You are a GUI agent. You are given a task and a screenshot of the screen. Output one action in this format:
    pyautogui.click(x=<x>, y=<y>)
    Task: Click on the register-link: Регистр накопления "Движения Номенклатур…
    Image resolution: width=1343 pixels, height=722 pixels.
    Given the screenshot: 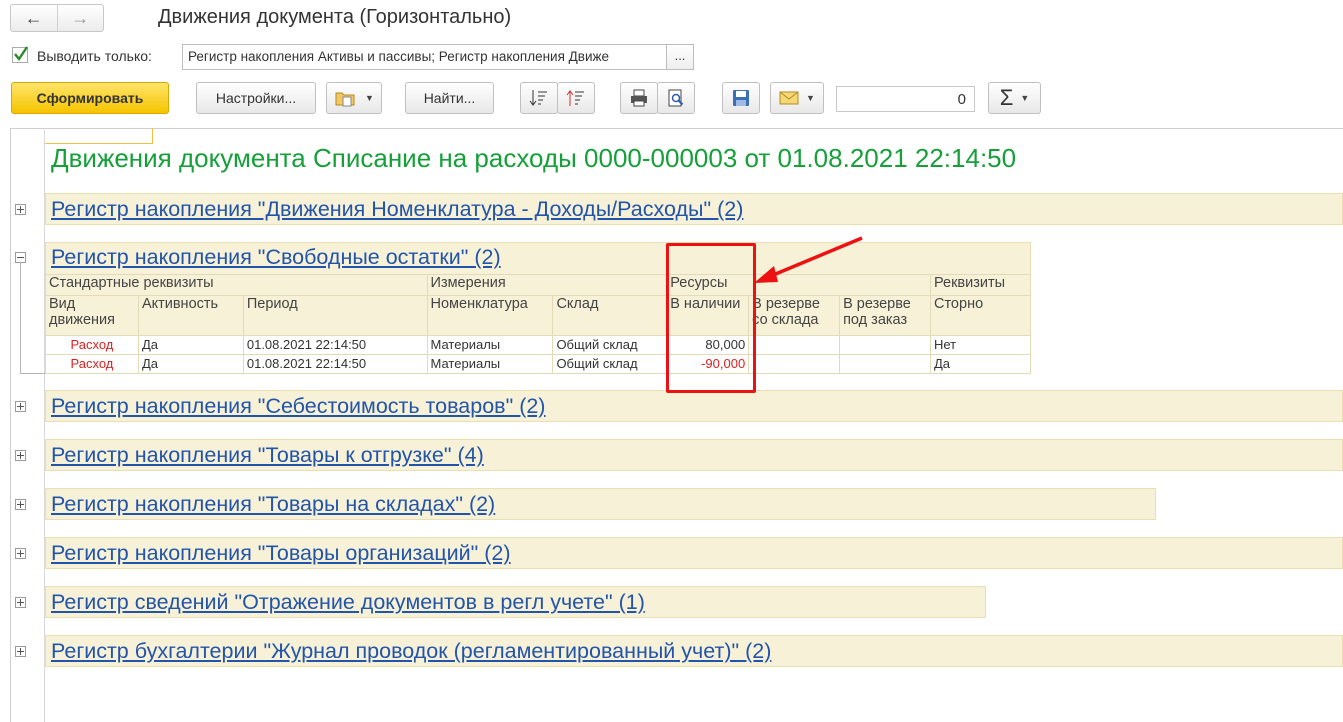 What is the action you would take?
    pyautogui.click(x=397, y=209)
    